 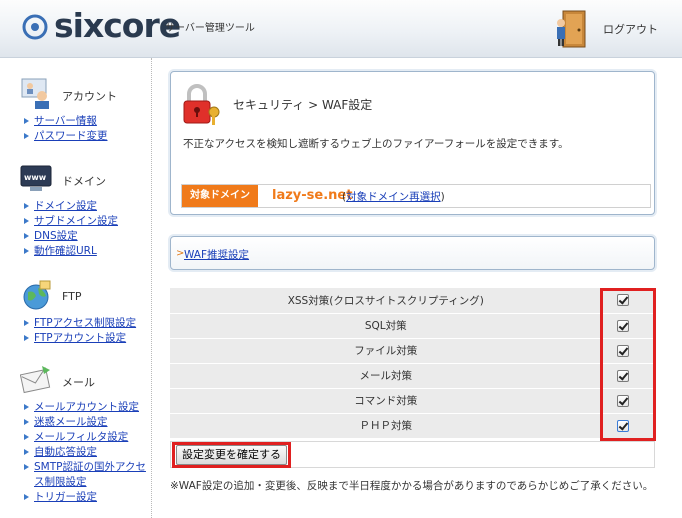 I want to click on sidebar-item-mail-filter: メールフィルタ設定, so click(x=86, y=437).